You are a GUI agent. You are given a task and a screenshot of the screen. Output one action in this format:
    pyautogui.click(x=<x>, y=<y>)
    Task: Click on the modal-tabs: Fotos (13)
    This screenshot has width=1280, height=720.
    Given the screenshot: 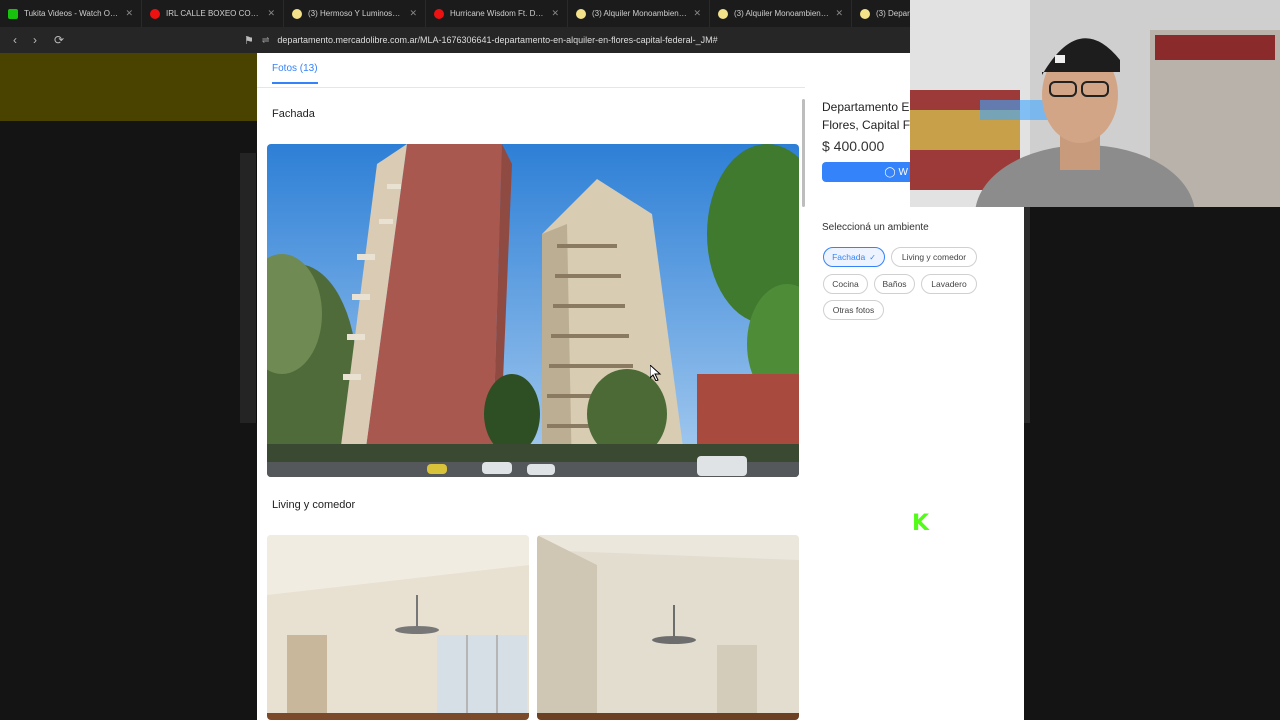 What is the action you would take?
    pyautogui.click(x=531, y=70)
    